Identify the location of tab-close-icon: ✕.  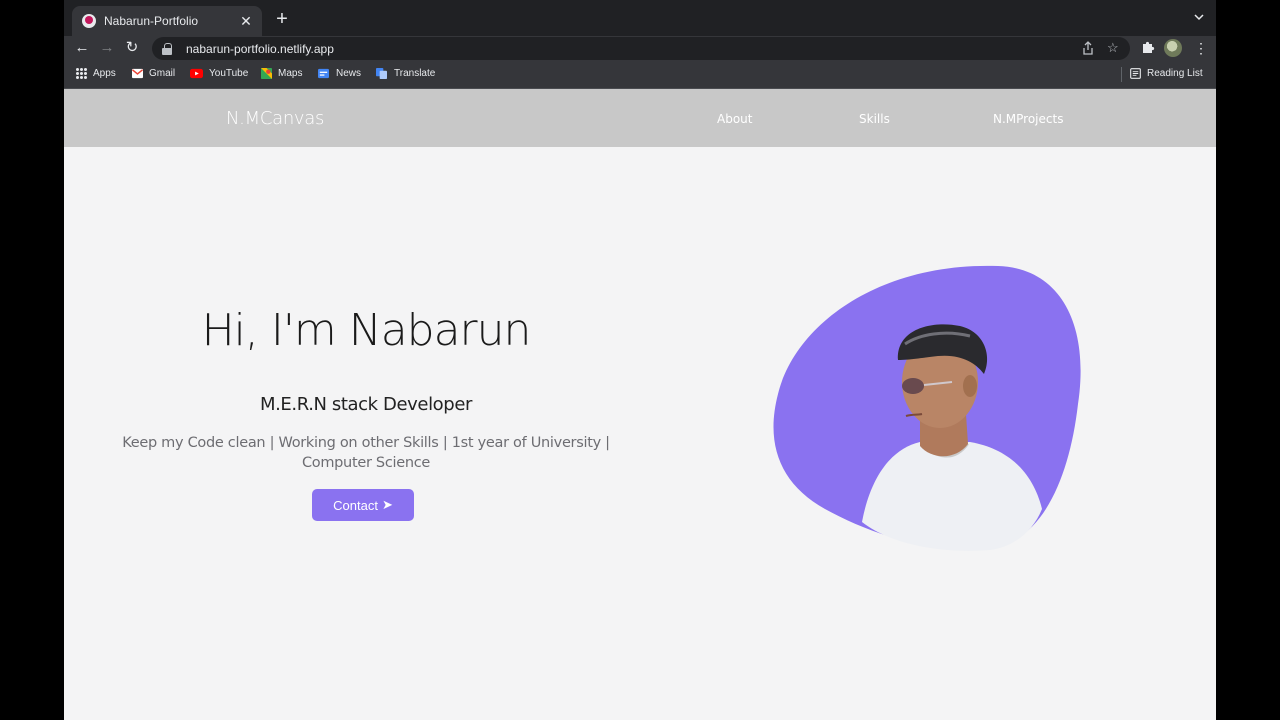
(246, 21).